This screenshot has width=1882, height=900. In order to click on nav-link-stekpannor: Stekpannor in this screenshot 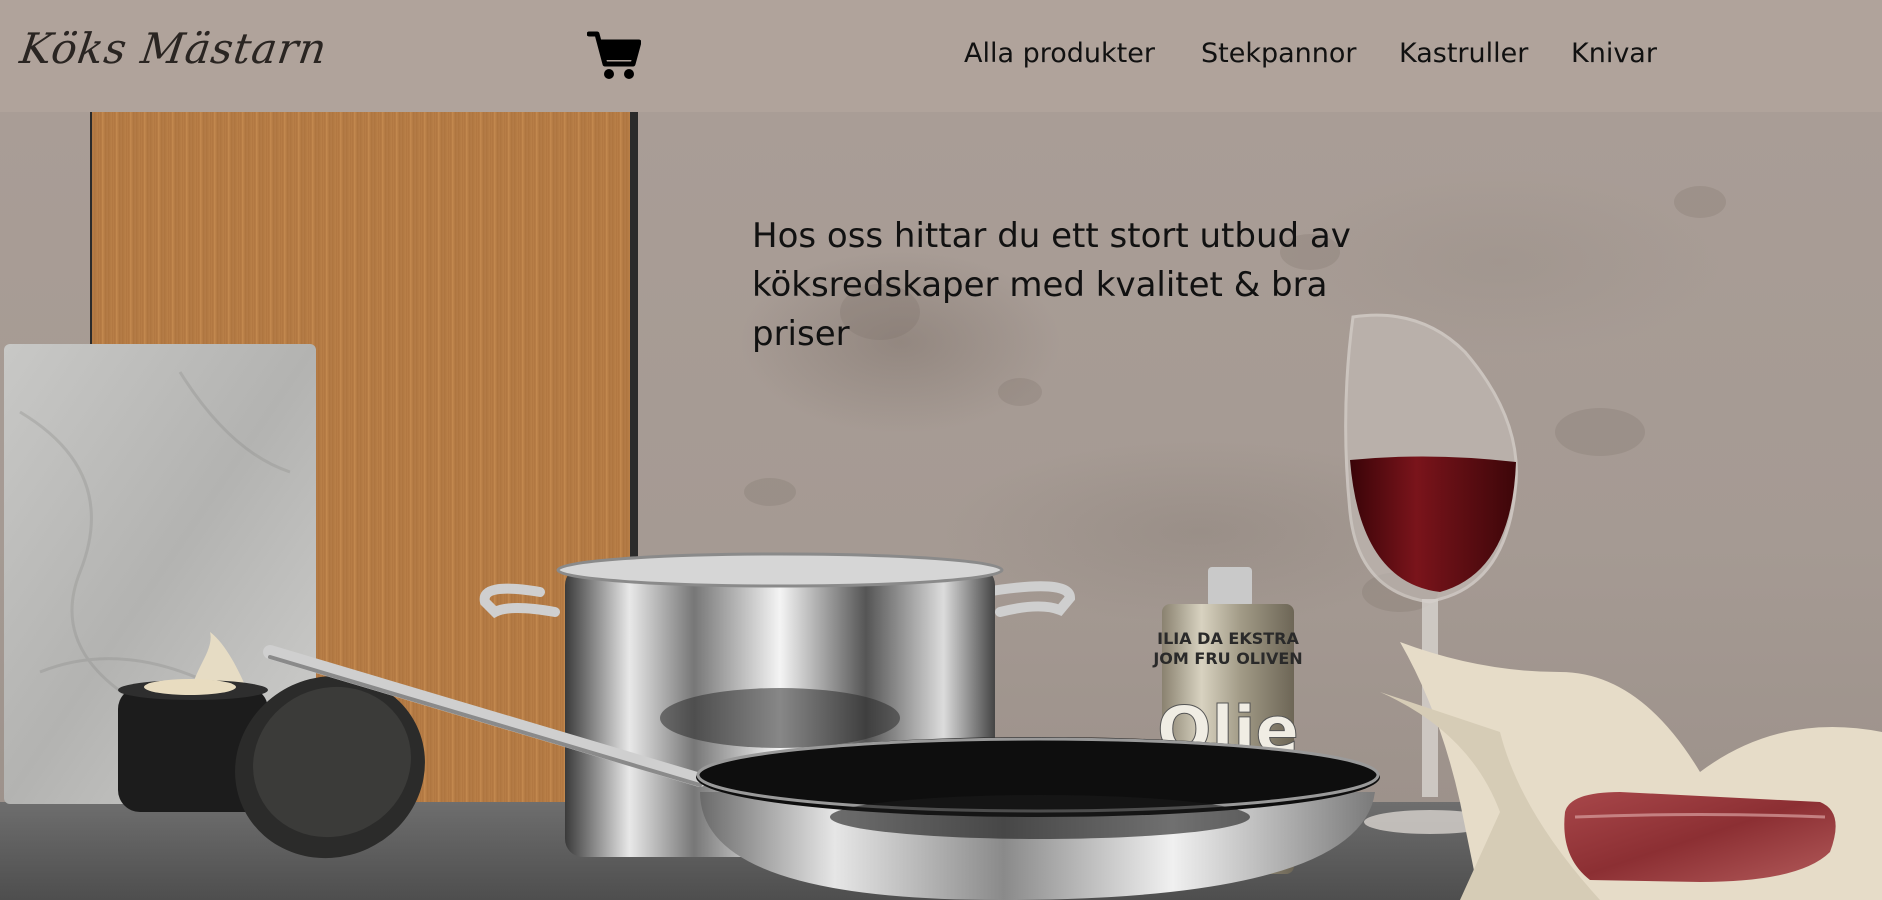, I will do `click(1279, 53)`.